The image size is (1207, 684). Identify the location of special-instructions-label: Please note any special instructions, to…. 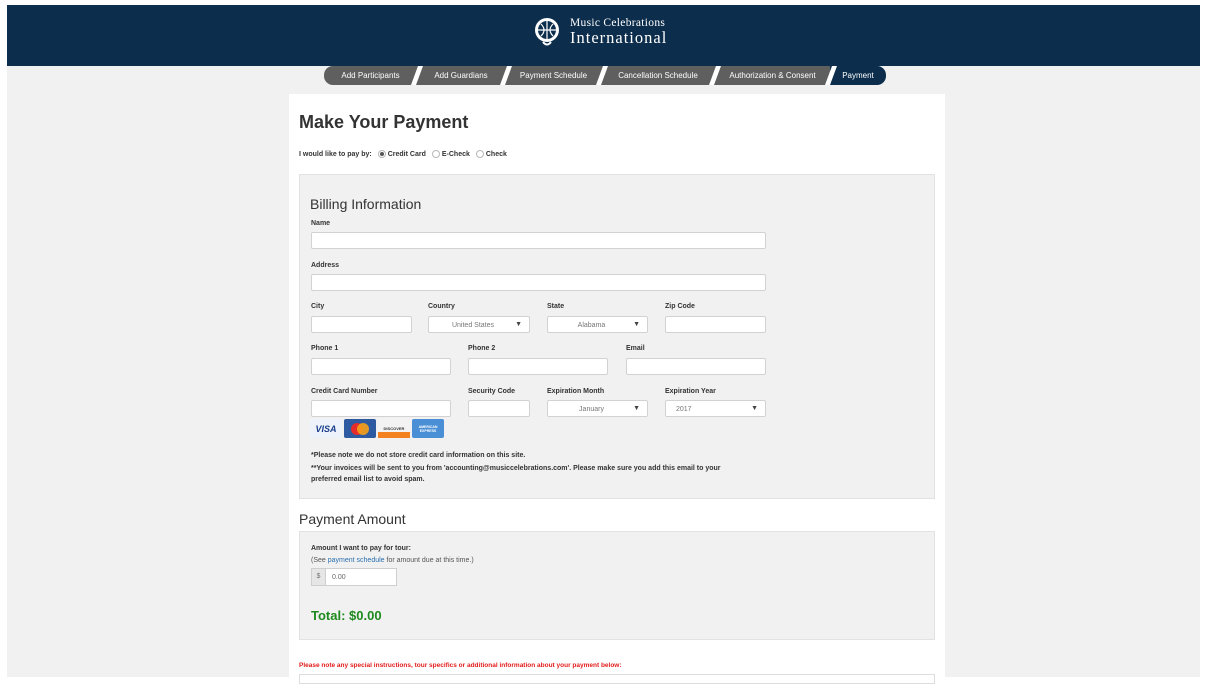
(460, 665).